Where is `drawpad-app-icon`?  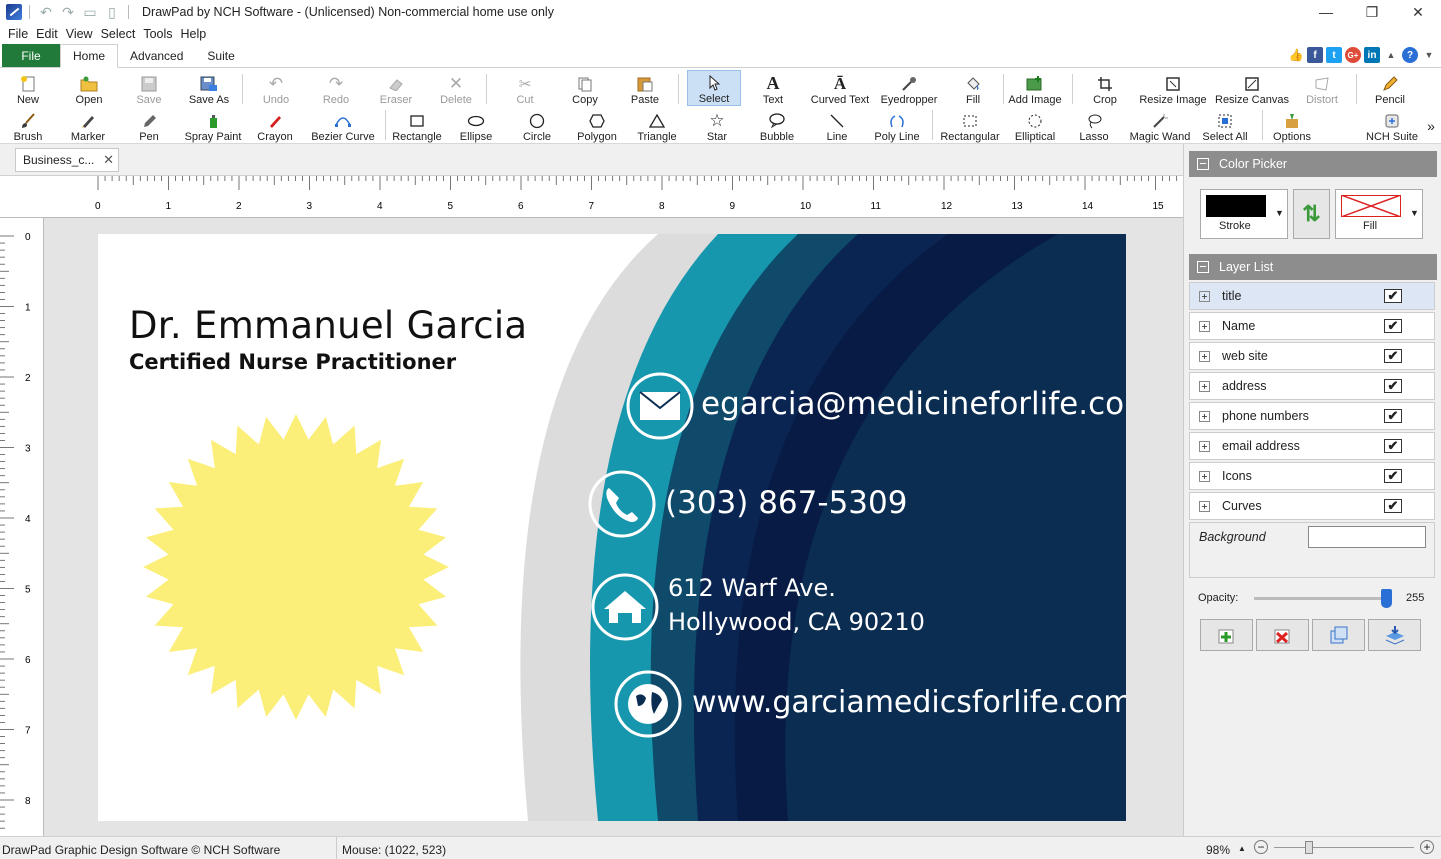 drawpad-app-icon is located at coordinates (14, 12).